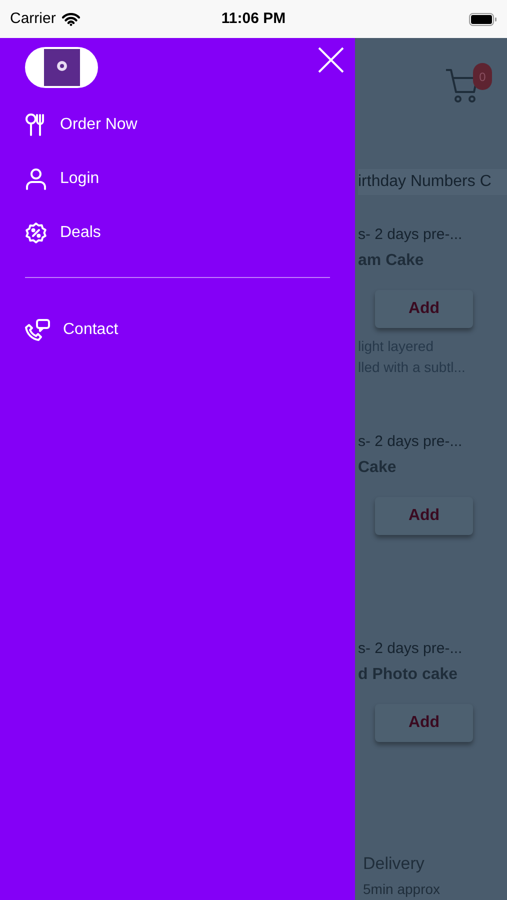 The height and width of the screenshot is (900, 507). I want to click on clock-time: 11:06 PM, so click(253, 18).